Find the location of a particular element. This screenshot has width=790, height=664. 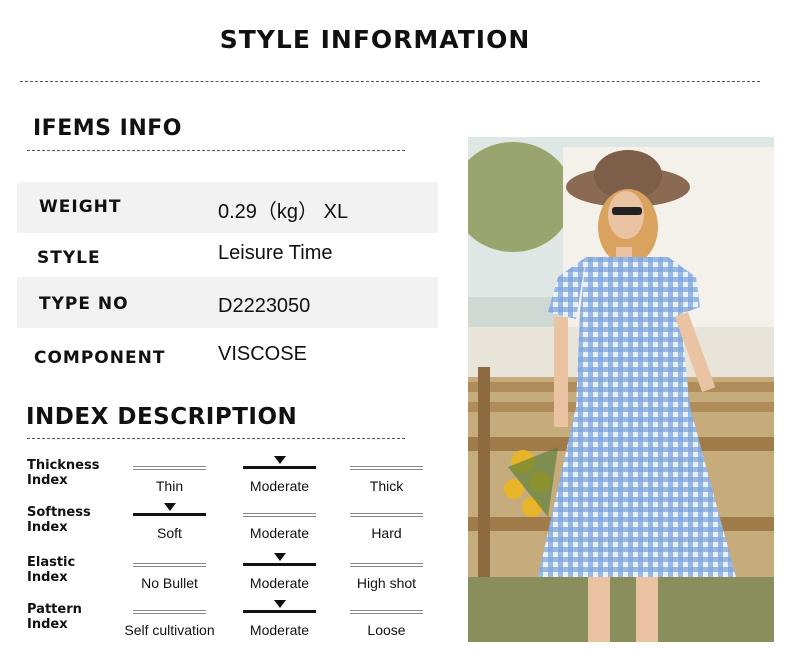

weight-label: WEIGHT is located at coordinates (80, 207).